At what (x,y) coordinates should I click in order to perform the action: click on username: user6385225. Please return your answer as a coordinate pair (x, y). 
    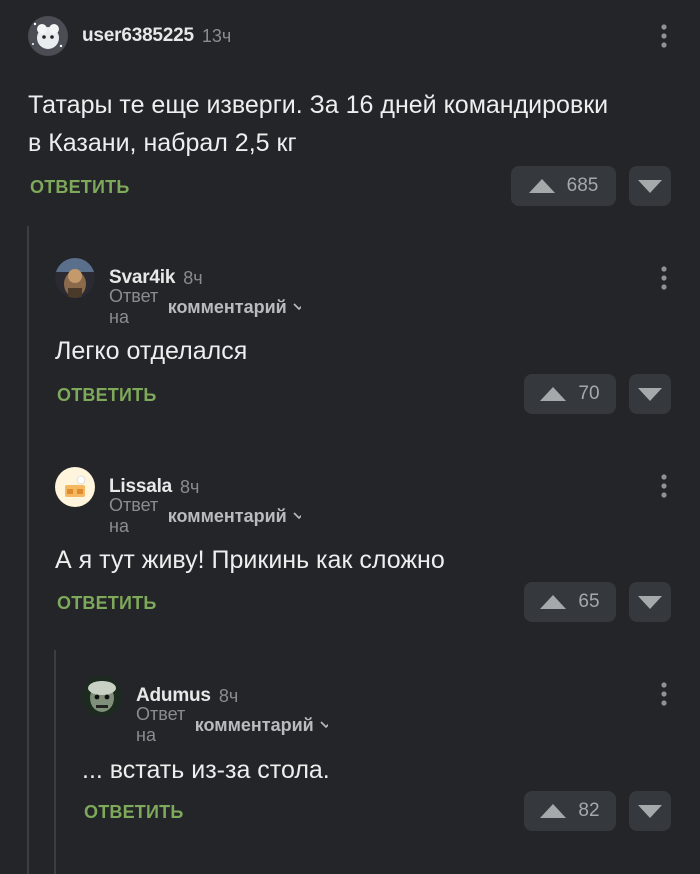
    Looking at the image, I should click on (138, 36).